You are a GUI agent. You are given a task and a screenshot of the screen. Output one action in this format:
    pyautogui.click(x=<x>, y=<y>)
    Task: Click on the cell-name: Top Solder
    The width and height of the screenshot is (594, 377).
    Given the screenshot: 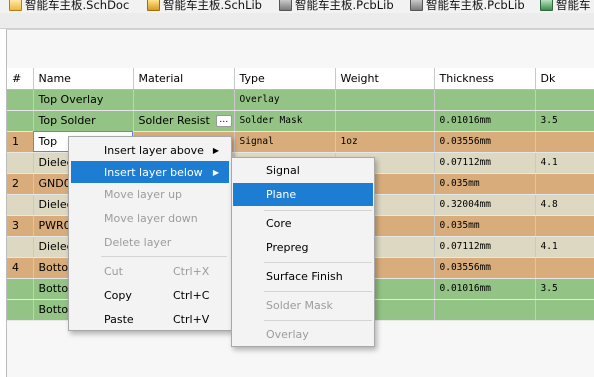 What is the action you would take?
    pyautogui.click(x=83, y=121)
    